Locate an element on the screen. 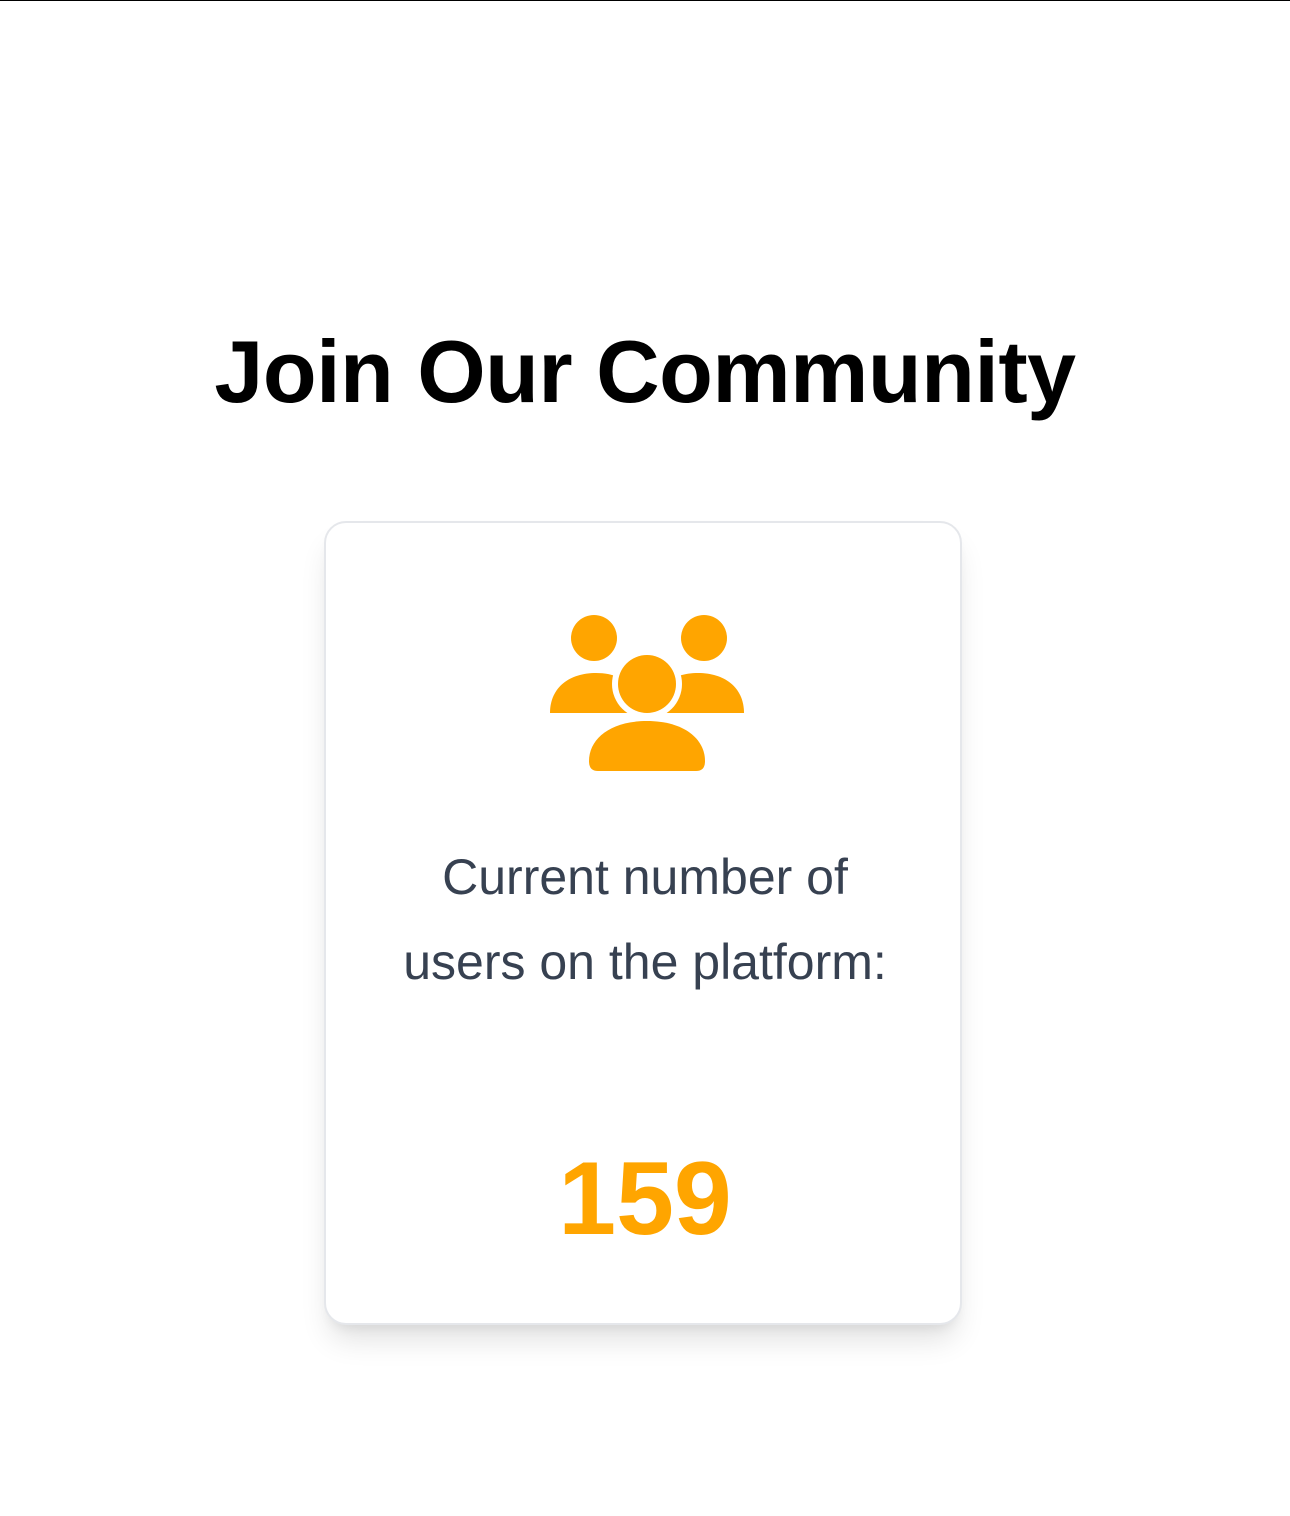 The width and height of the screenshot is (1290, 1516). users-group-icon is located at coordinates (647, 693).